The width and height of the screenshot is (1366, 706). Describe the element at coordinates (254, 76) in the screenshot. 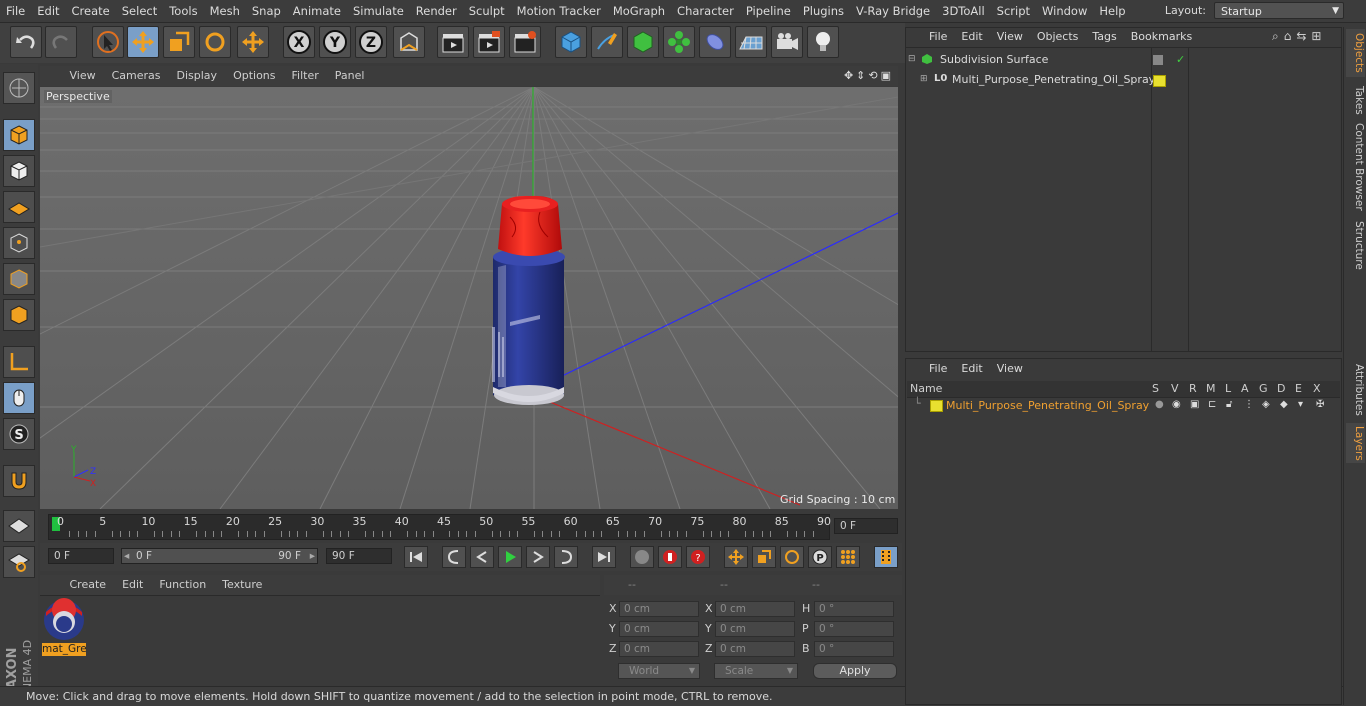

I see `viewport-menu-options: Options` at that location.